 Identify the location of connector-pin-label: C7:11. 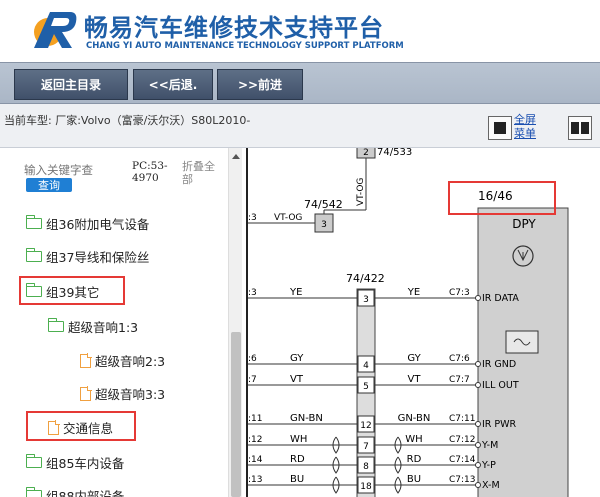
(462, 419).